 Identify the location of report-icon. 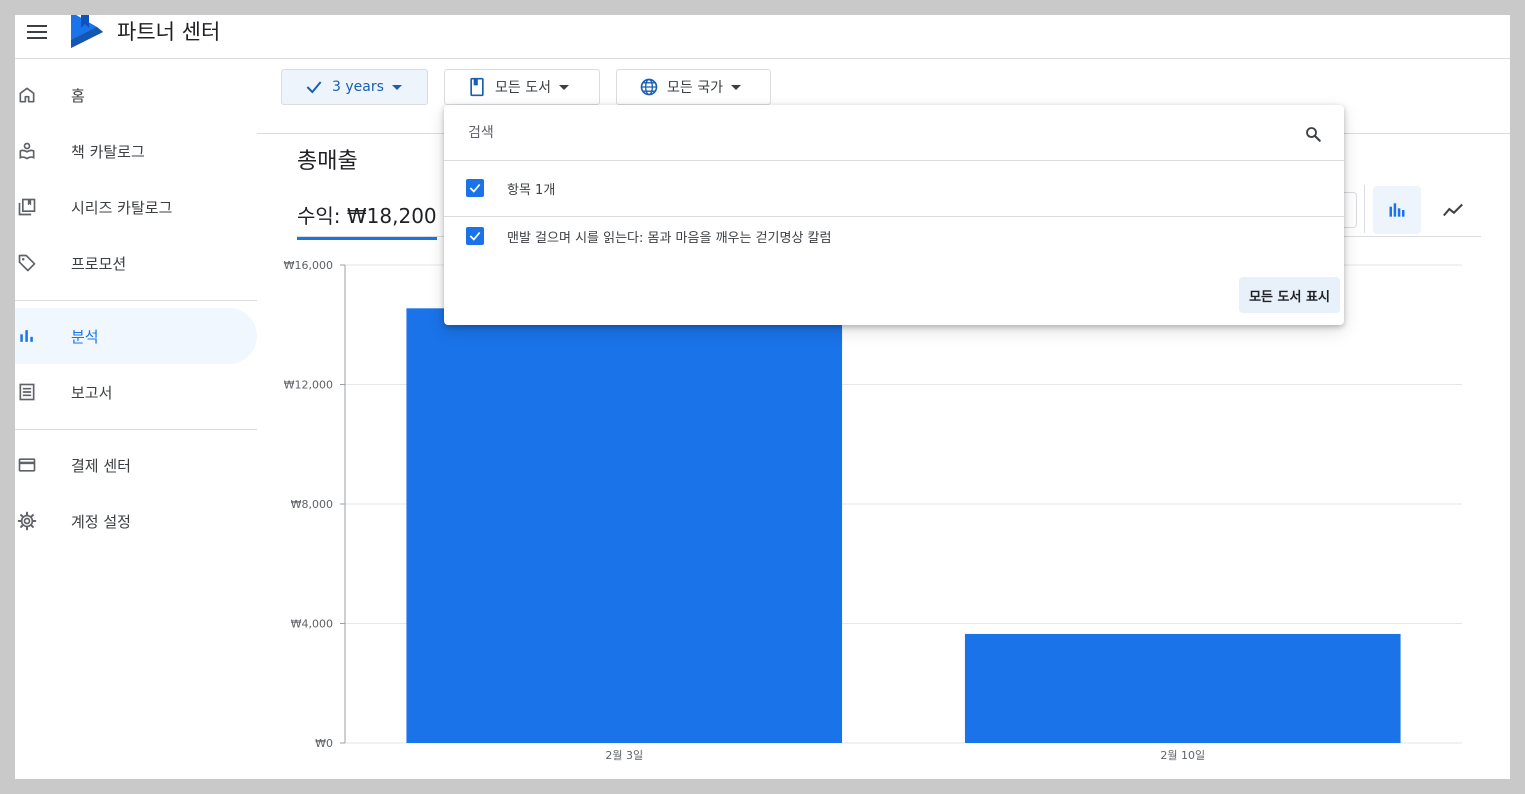
(27, 392).